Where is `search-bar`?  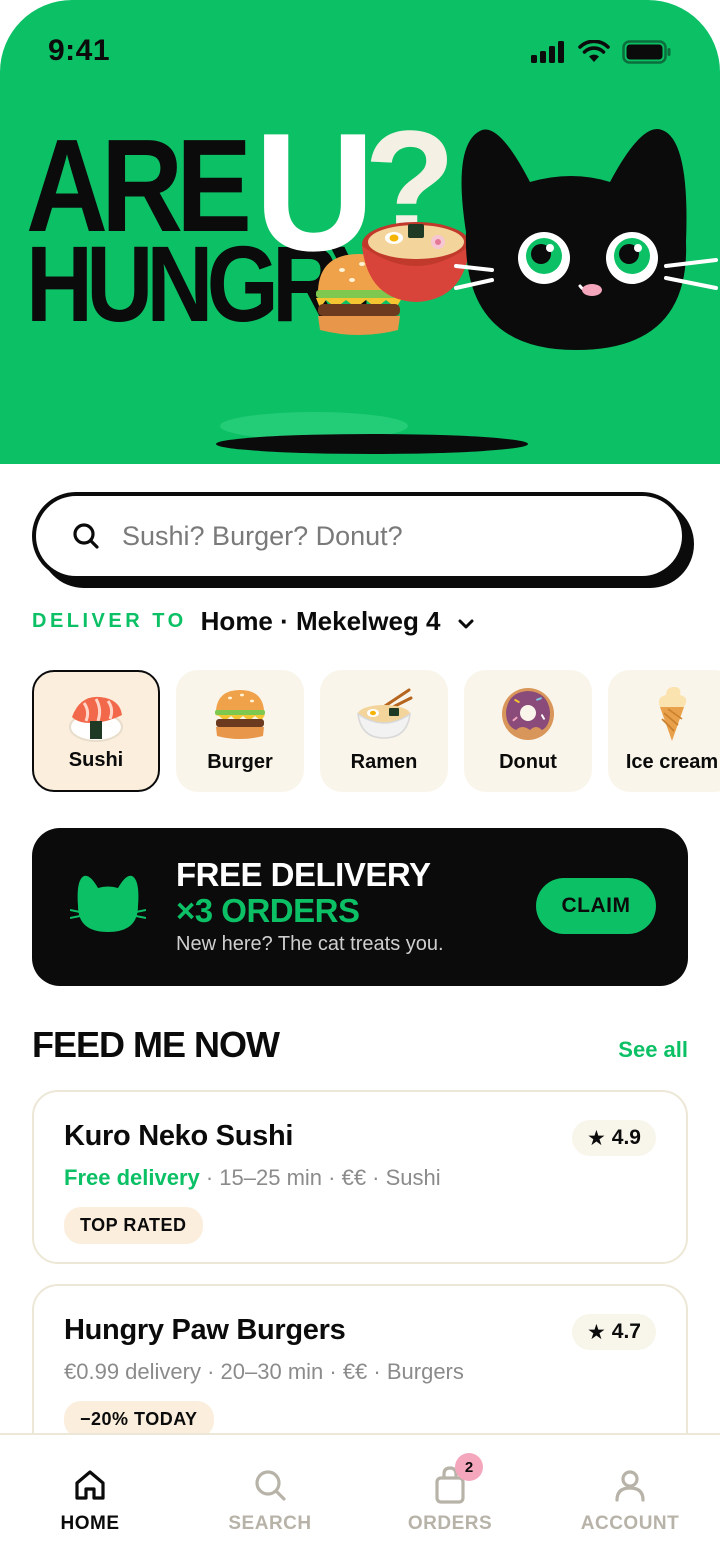
search-bar is located at coordinates (359, 536).